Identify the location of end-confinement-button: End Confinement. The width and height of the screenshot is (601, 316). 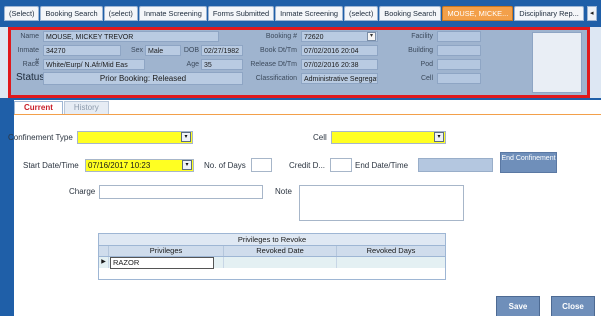
(528, 162).